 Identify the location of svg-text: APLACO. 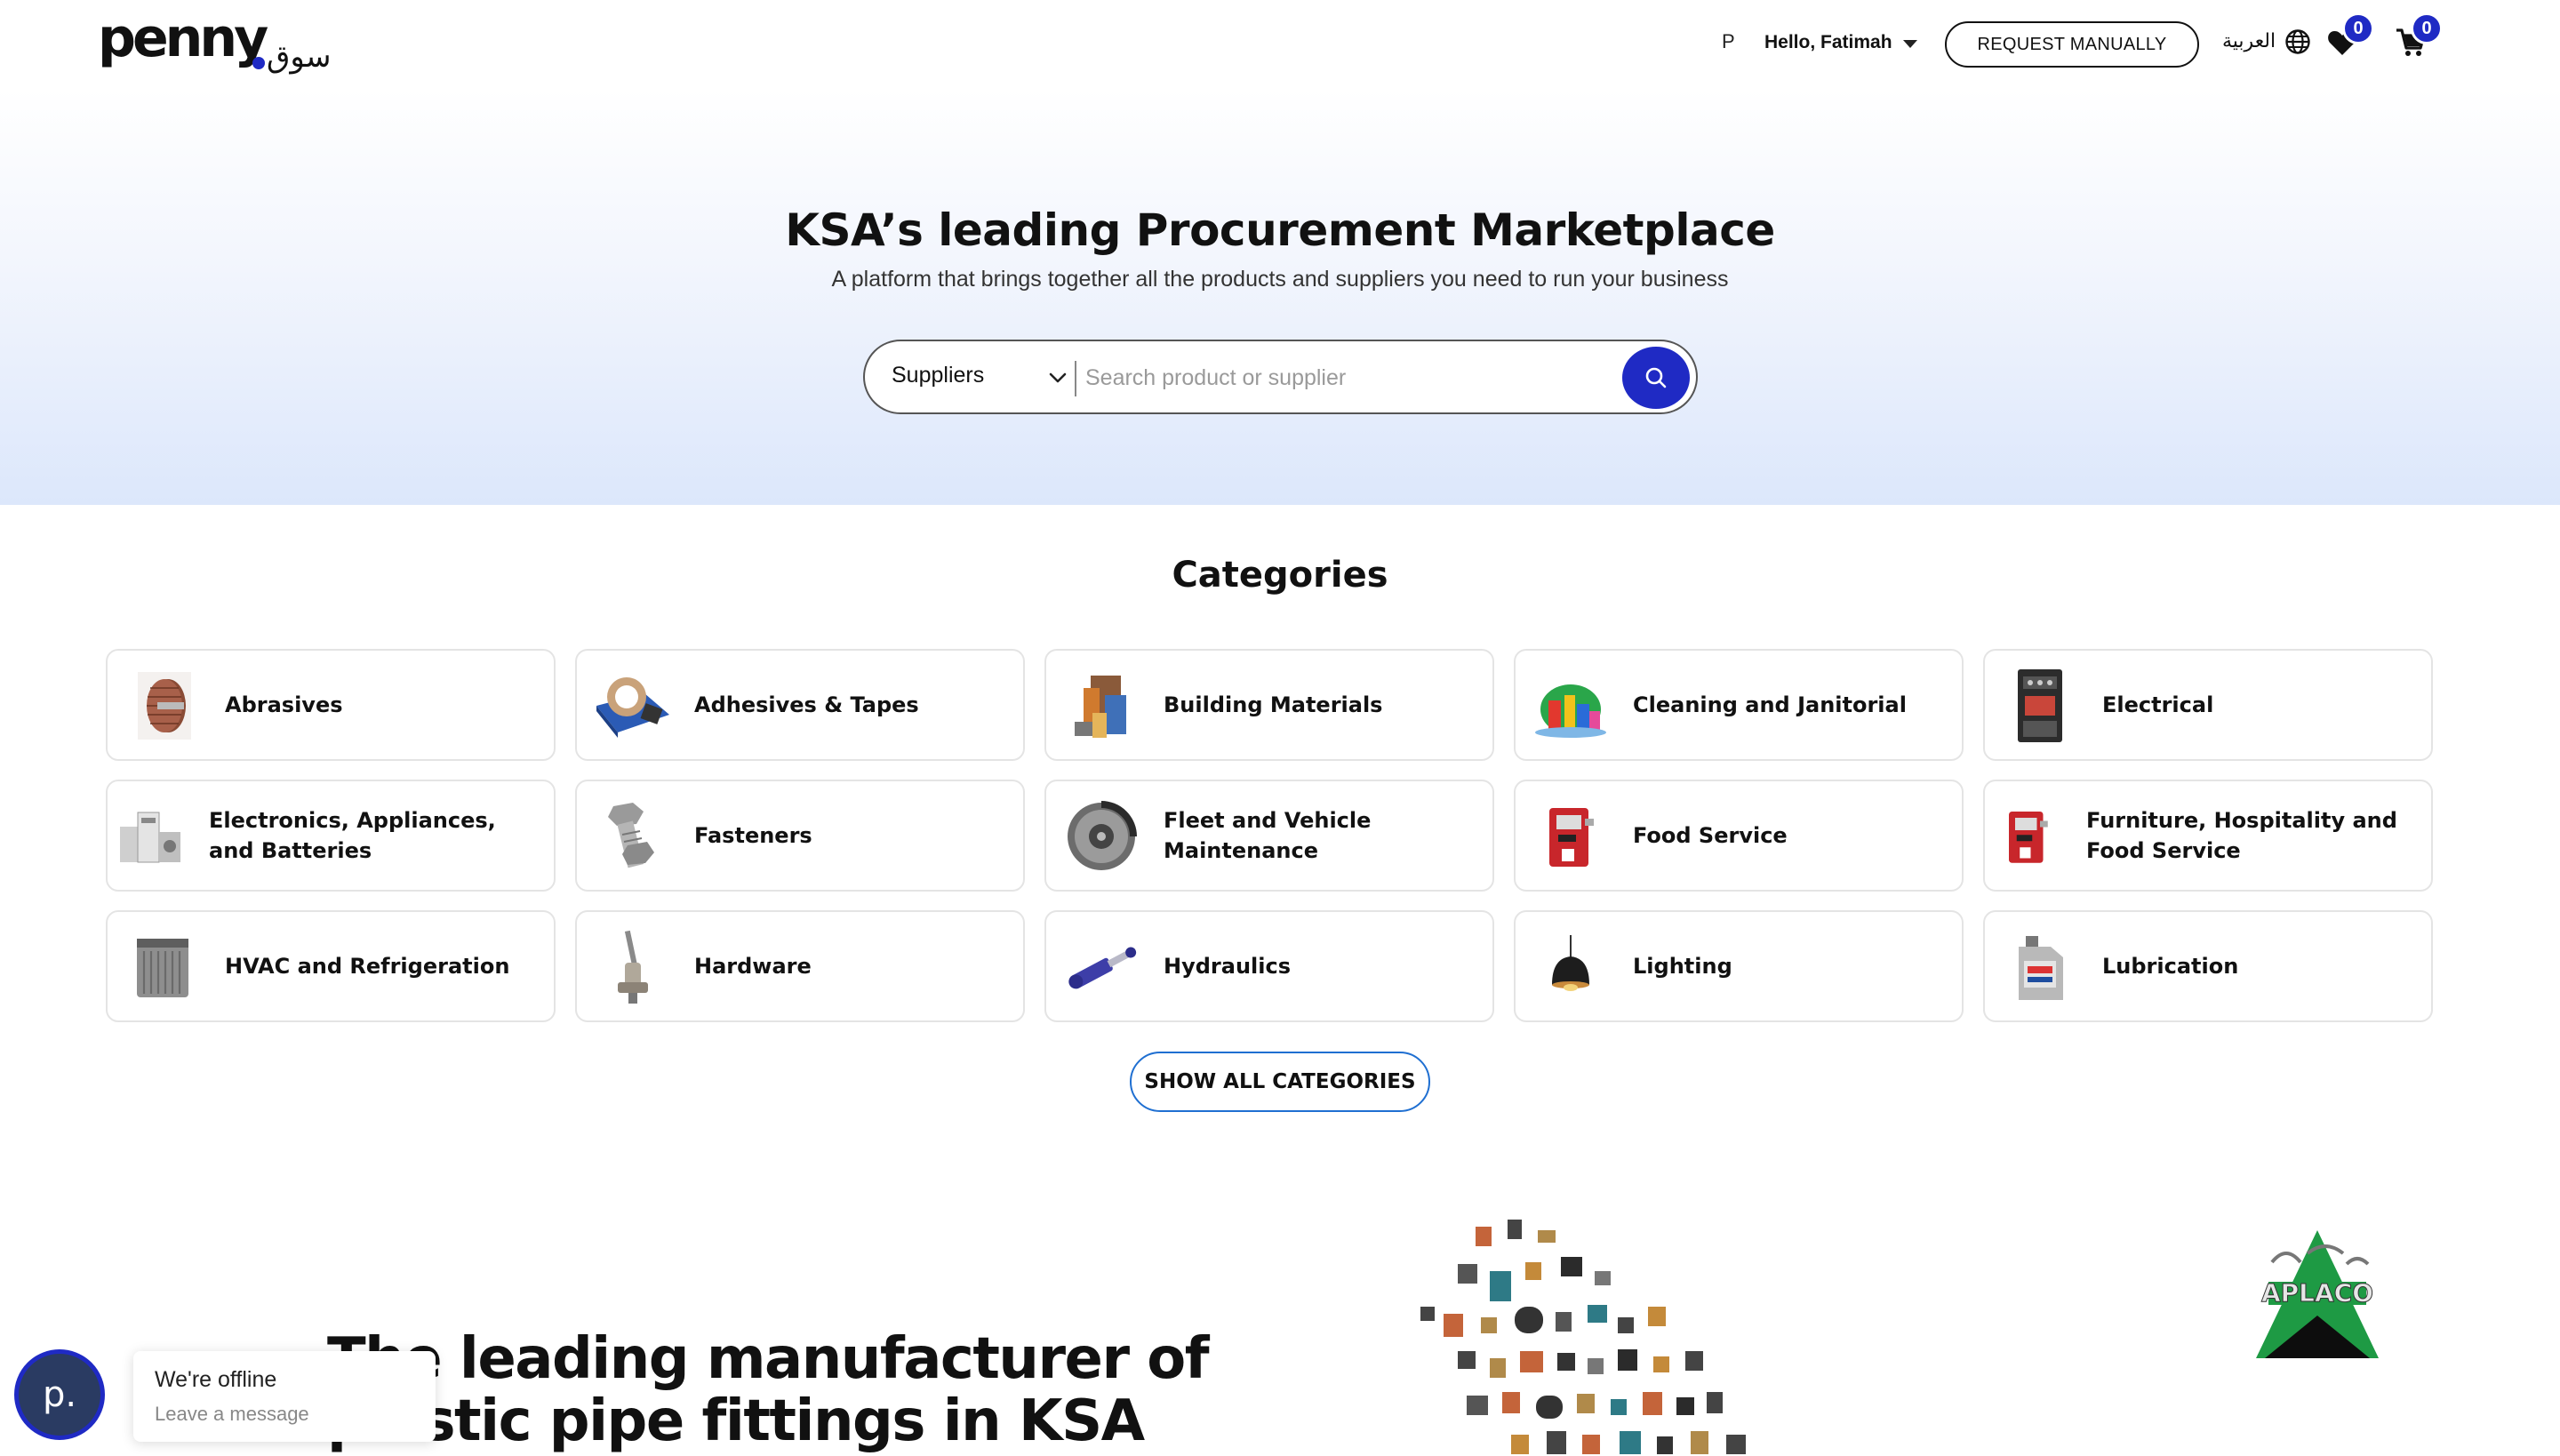
(2317, 1293).